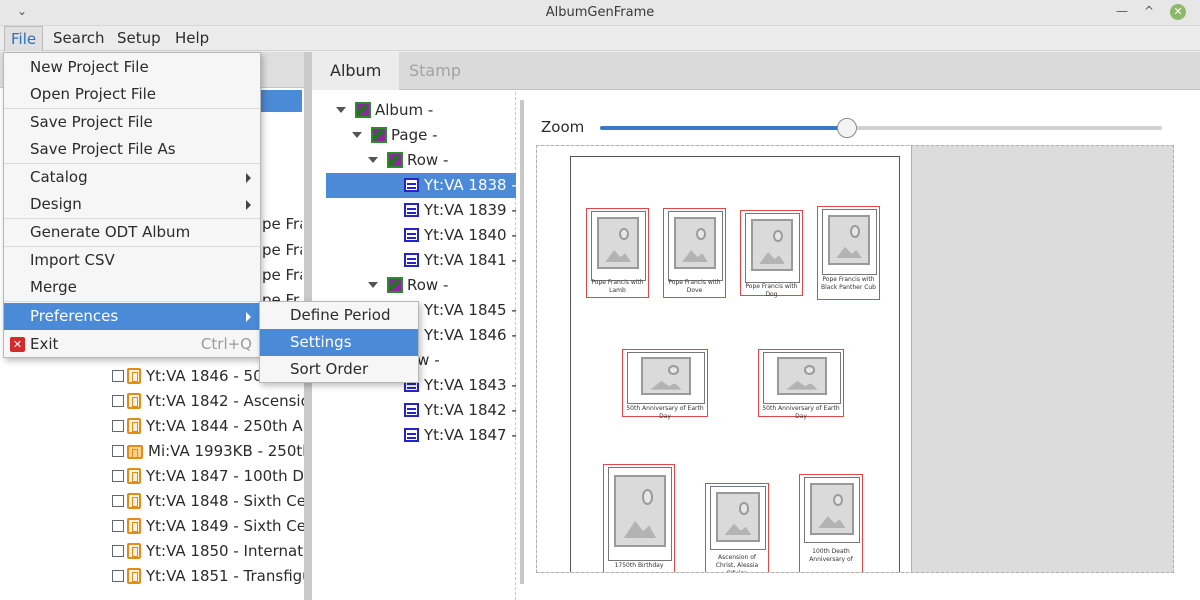 The width and height of the screenshot is (1200, 600). Describe the element at coordinates (192, 38) in the screenshot. I see `menu-help: Help` at that location.